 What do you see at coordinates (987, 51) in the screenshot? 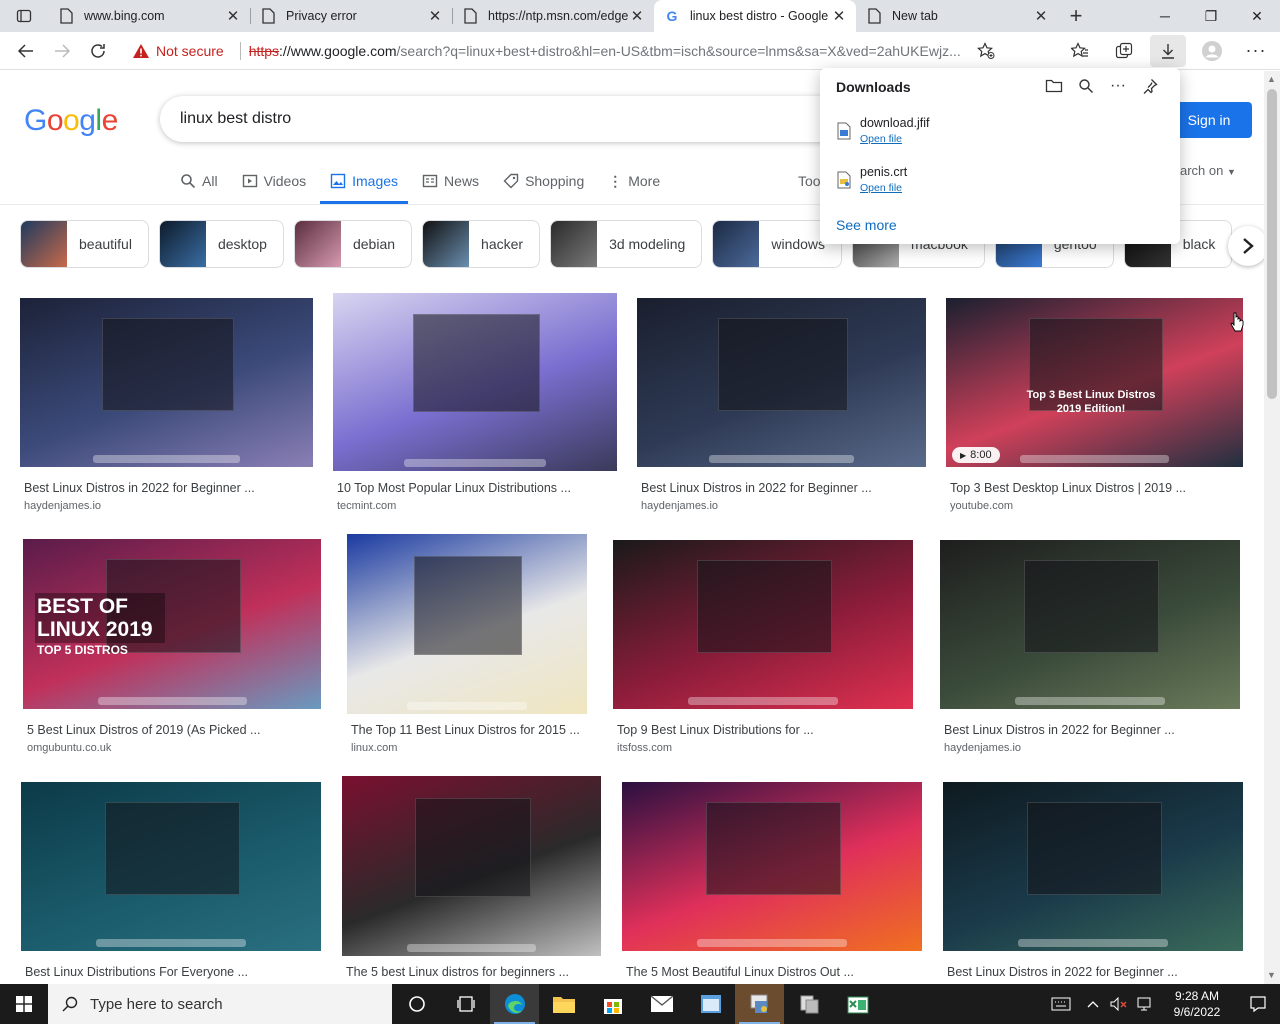
I see `add-favorite-button` at bounding box center [987, 51].